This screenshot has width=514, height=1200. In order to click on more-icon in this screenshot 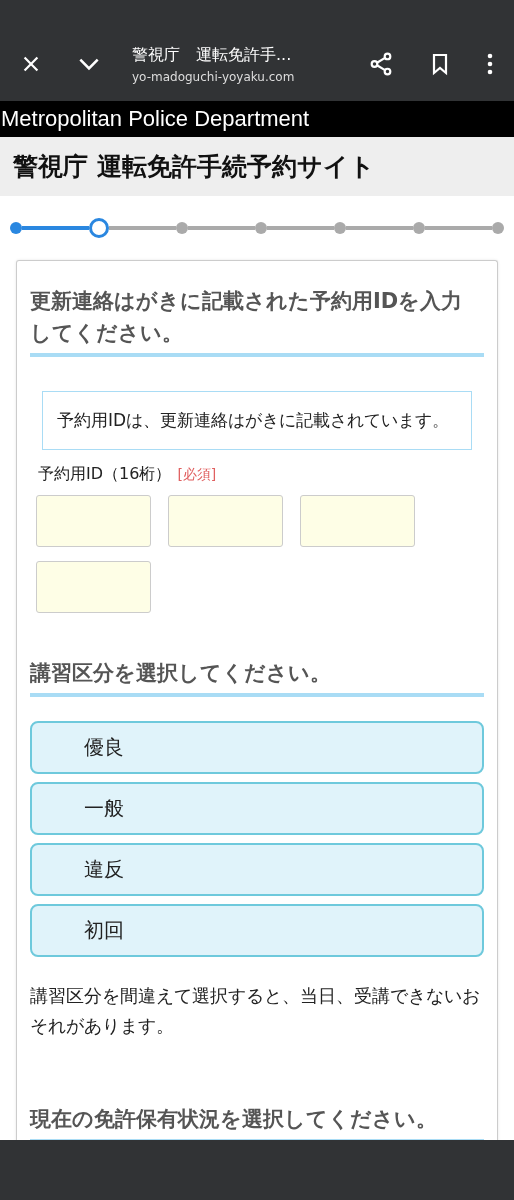, I will do `click(490, 64)`.